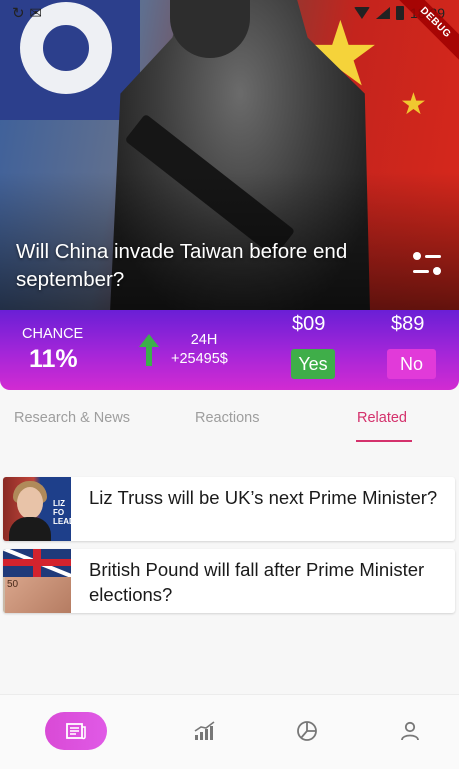  Describe the element at coordinates (72, 418) in the screenshot. I see `tab-research-news: Research & News` at that location.